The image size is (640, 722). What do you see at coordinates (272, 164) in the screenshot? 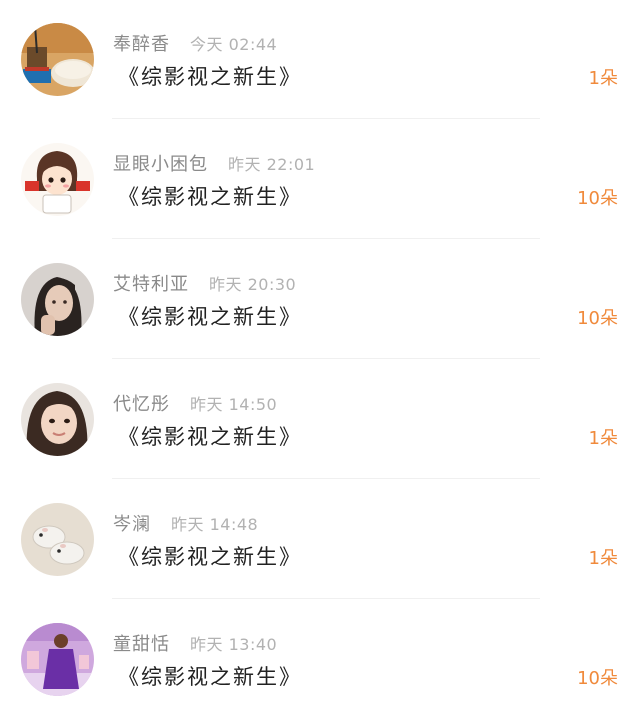
I see `gift-time: 昨天 22:01` at bounding box center [272, 164].